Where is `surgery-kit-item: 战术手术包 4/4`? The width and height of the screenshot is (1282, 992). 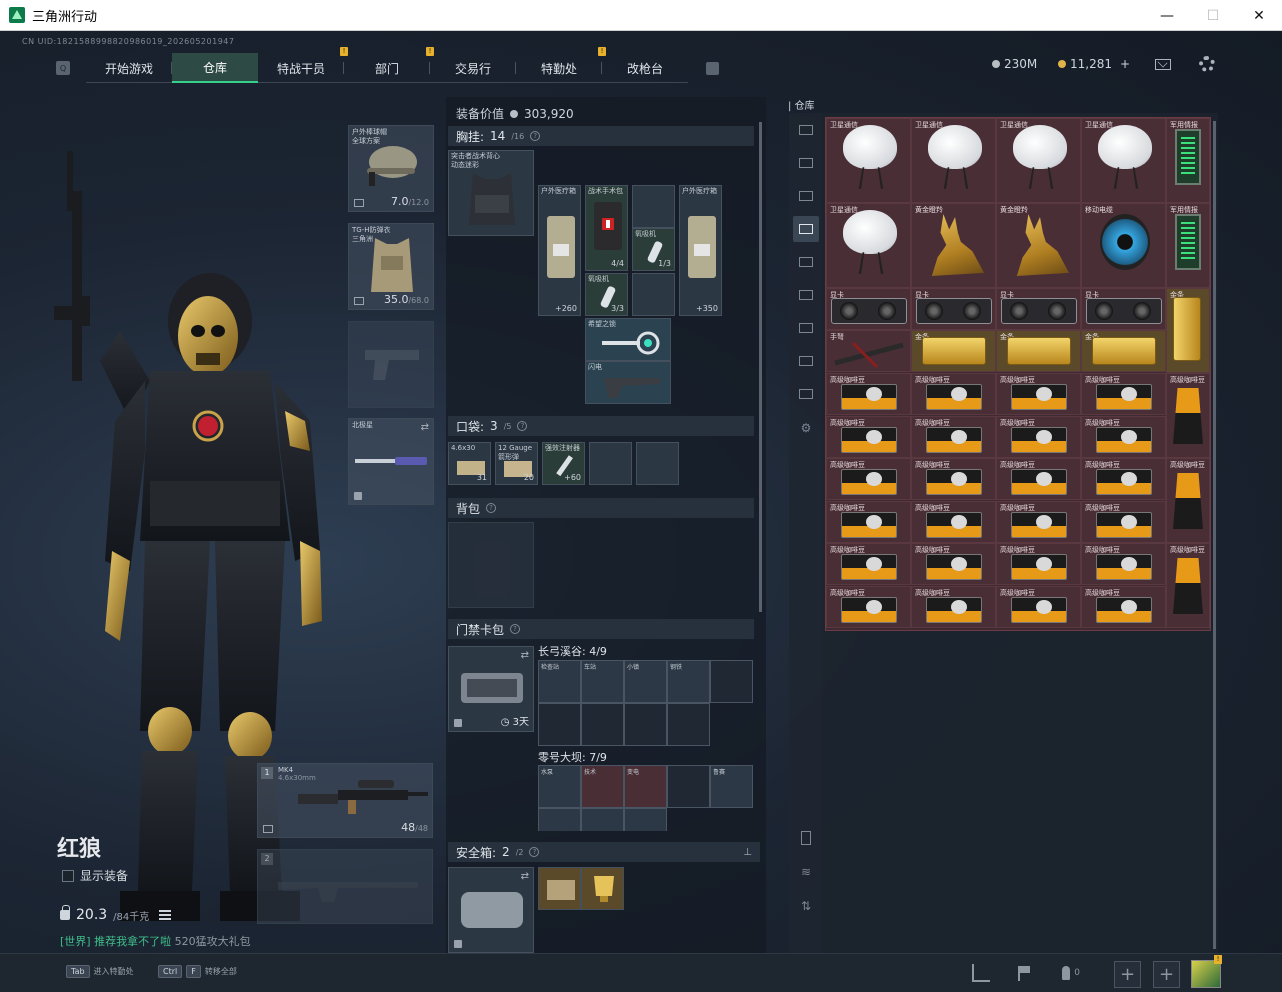
surgery-kit-item: 战术手术包 4/4 is located at coordinates (606, 228).